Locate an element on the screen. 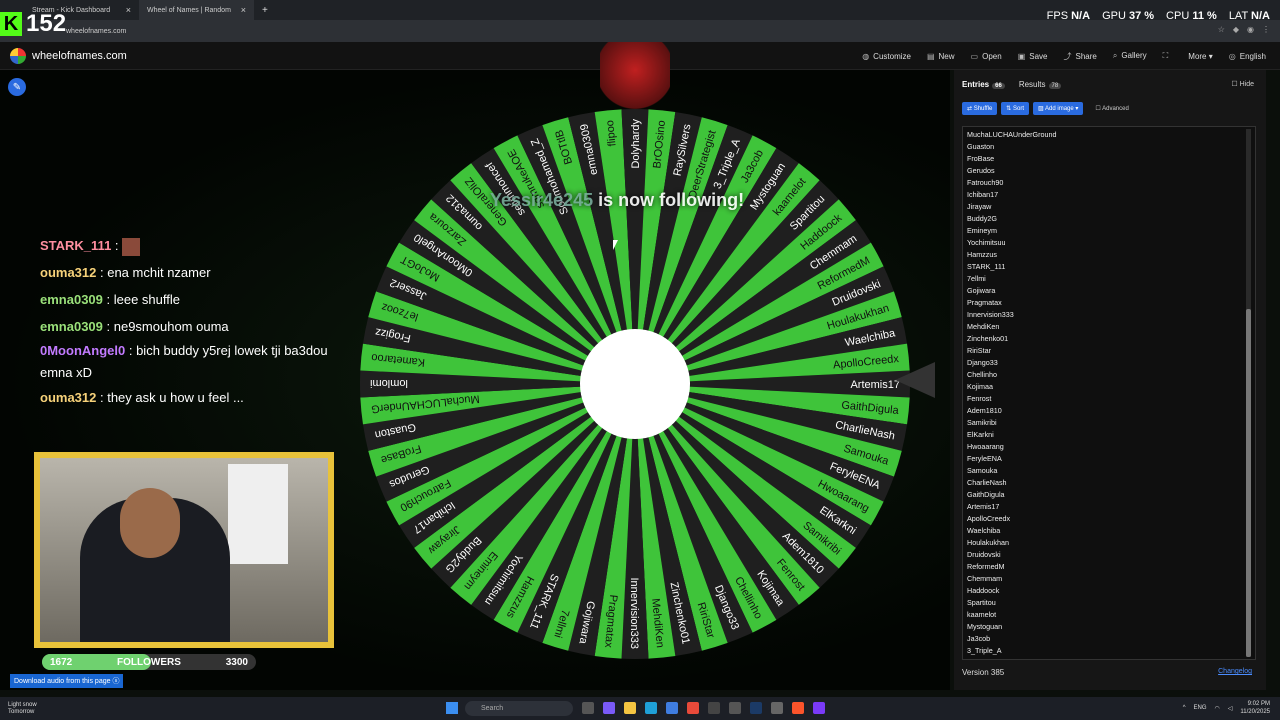 The width and height of the screenshot is (1280, 720). language-button: ◎ English is located at coordinates (1247, 56).